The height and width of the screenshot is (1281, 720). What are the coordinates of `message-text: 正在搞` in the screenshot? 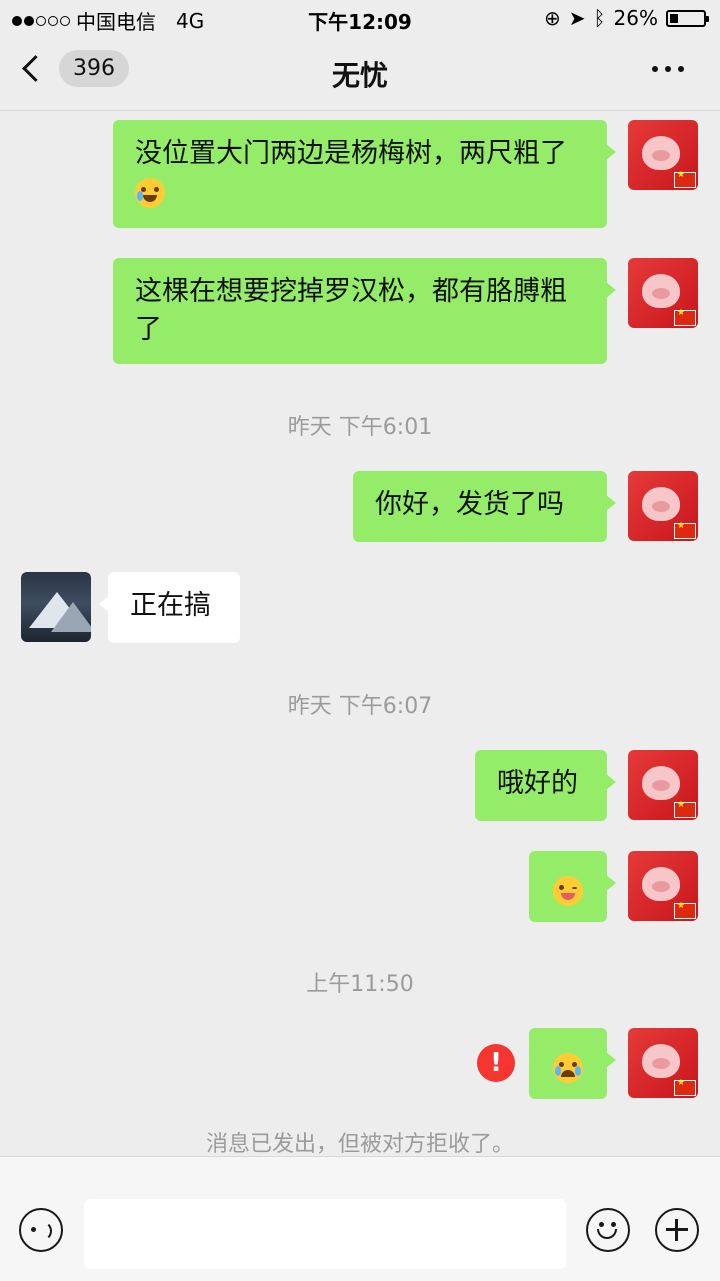 It's located at (170, 605).